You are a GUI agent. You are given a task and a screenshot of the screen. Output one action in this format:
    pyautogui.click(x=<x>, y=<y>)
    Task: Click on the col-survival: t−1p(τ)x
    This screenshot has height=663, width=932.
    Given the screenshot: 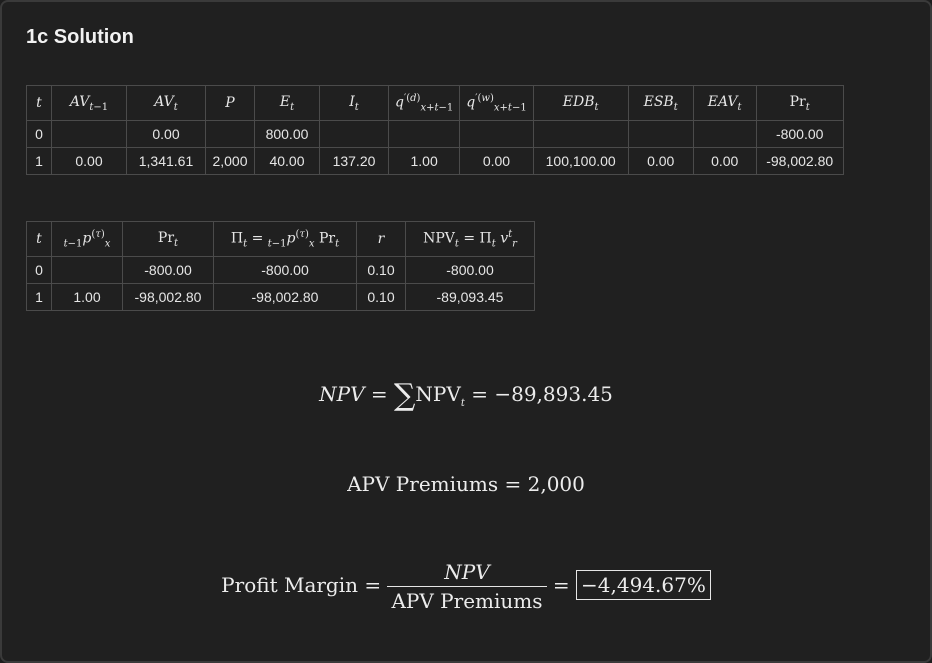 What is the action you would take?
    pyautogui.click(x=87, y=239)
    